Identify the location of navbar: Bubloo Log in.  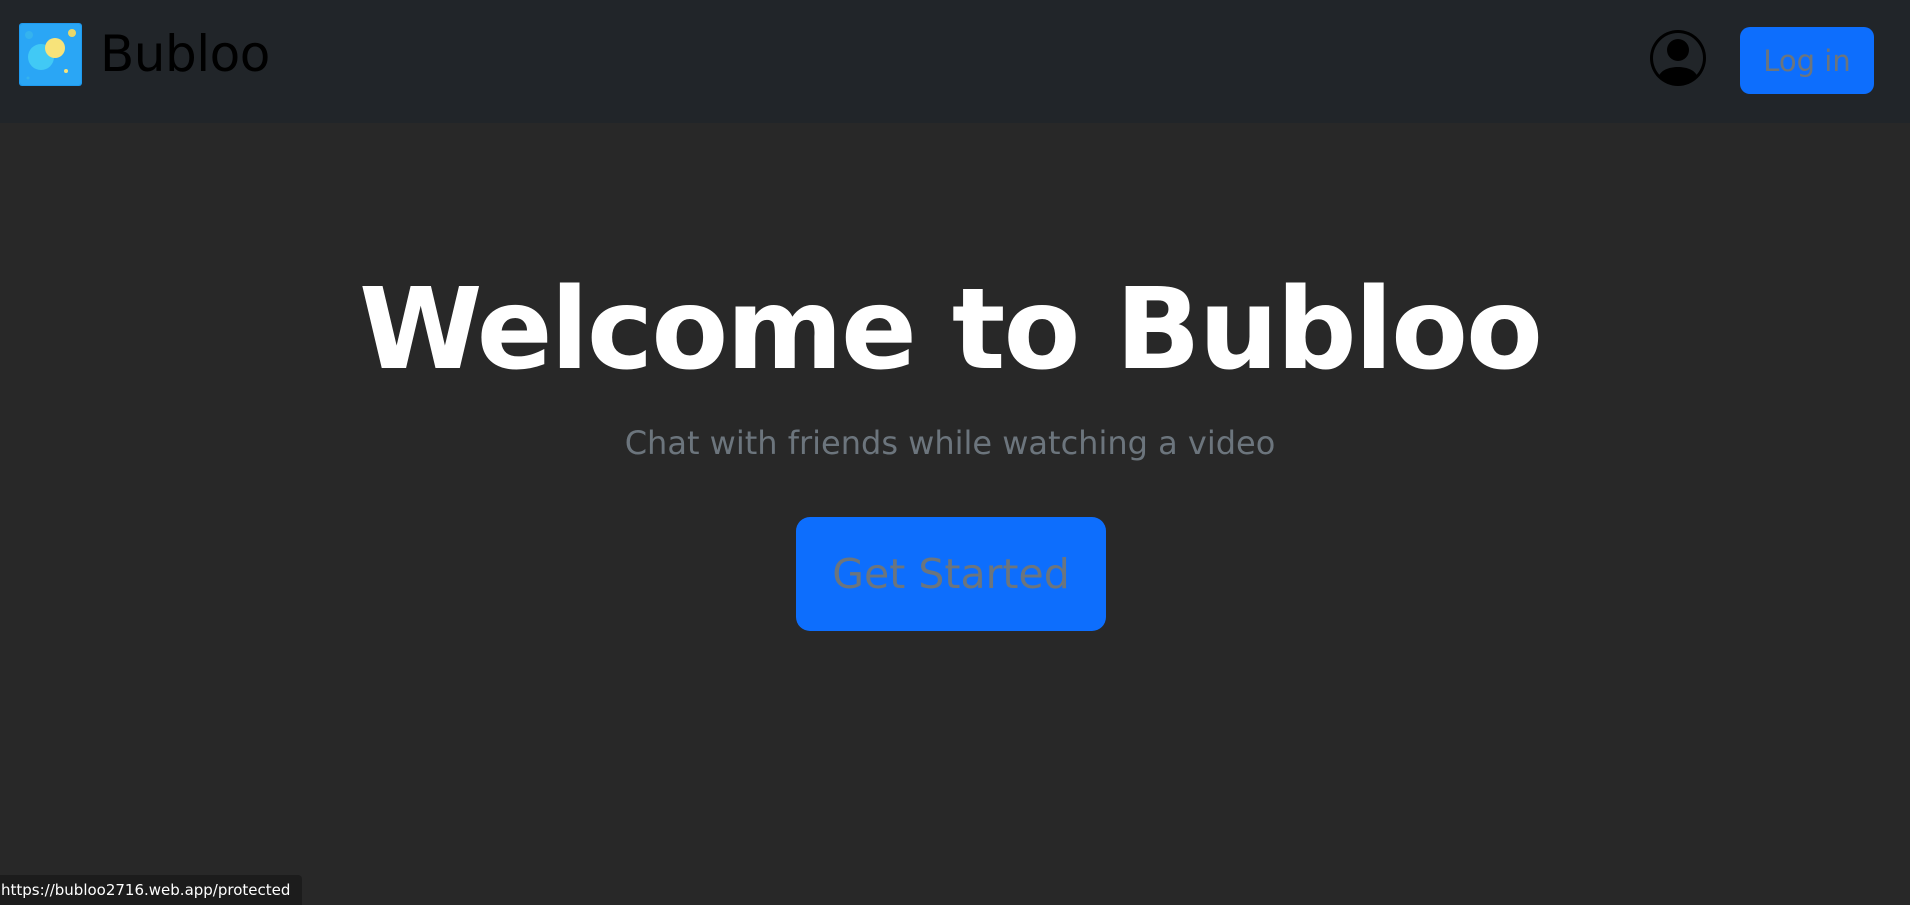
(955, 61).